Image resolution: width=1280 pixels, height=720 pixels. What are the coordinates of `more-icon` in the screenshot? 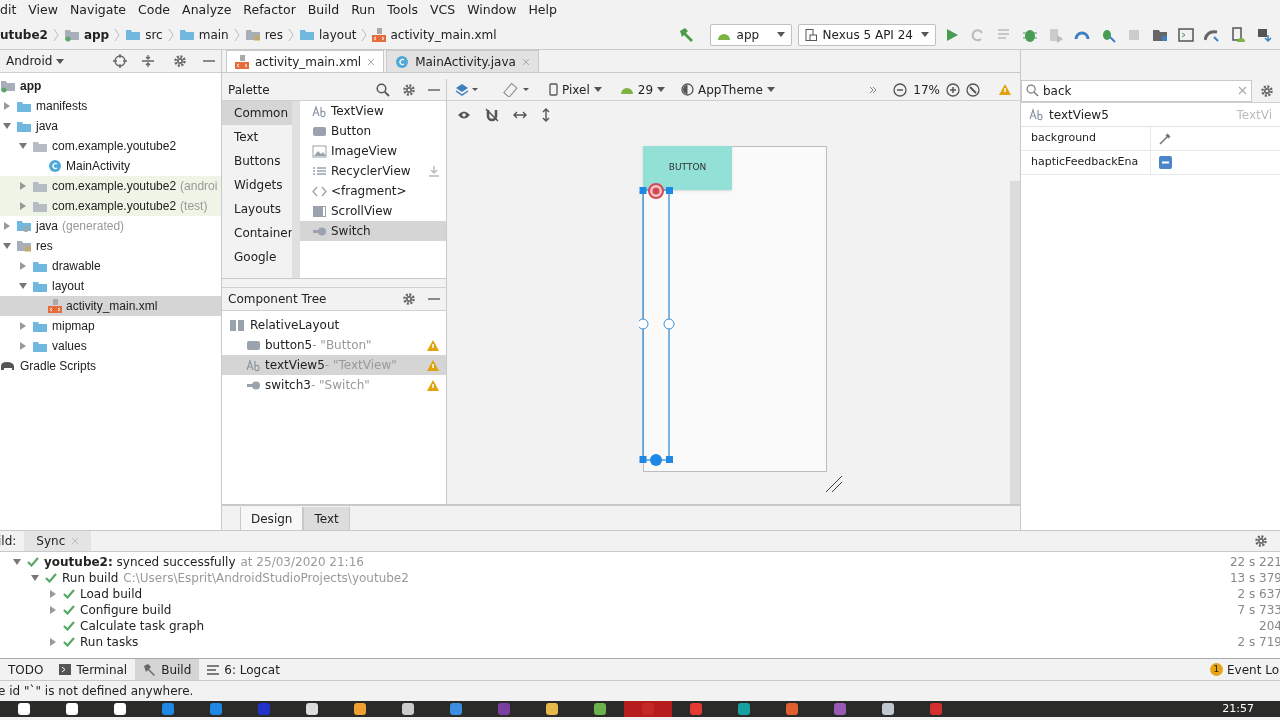 It's located at (873, 89).